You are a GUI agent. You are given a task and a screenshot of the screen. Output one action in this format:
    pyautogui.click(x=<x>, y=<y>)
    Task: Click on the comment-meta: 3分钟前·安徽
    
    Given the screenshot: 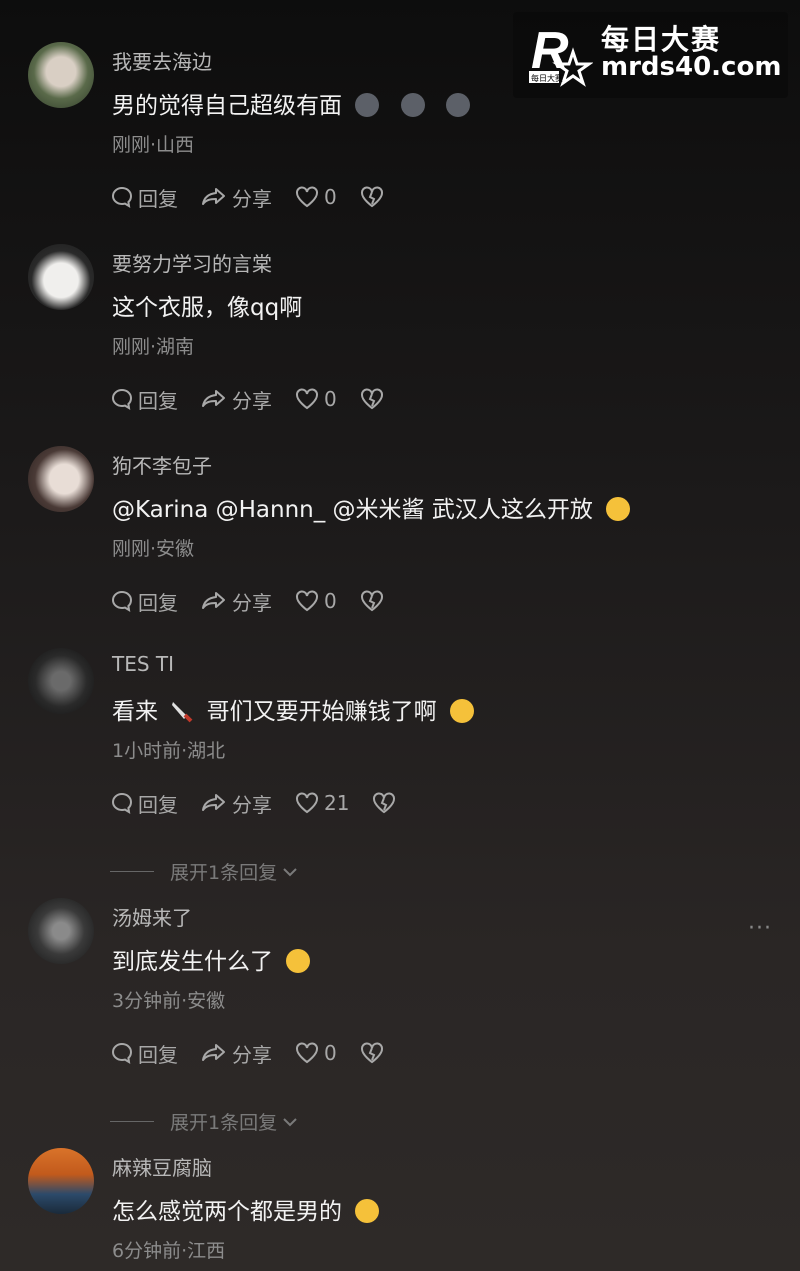 What is the action you would take?
    pyautogui.click(x=169, y=1001)
    